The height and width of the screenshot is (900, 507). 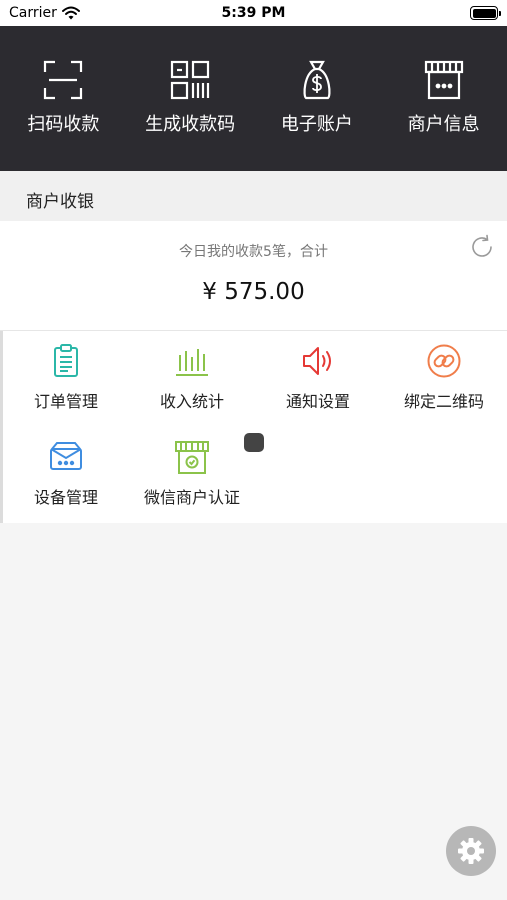 I want to click on device-management-label: 设备管理, so click(x=65, y=497).